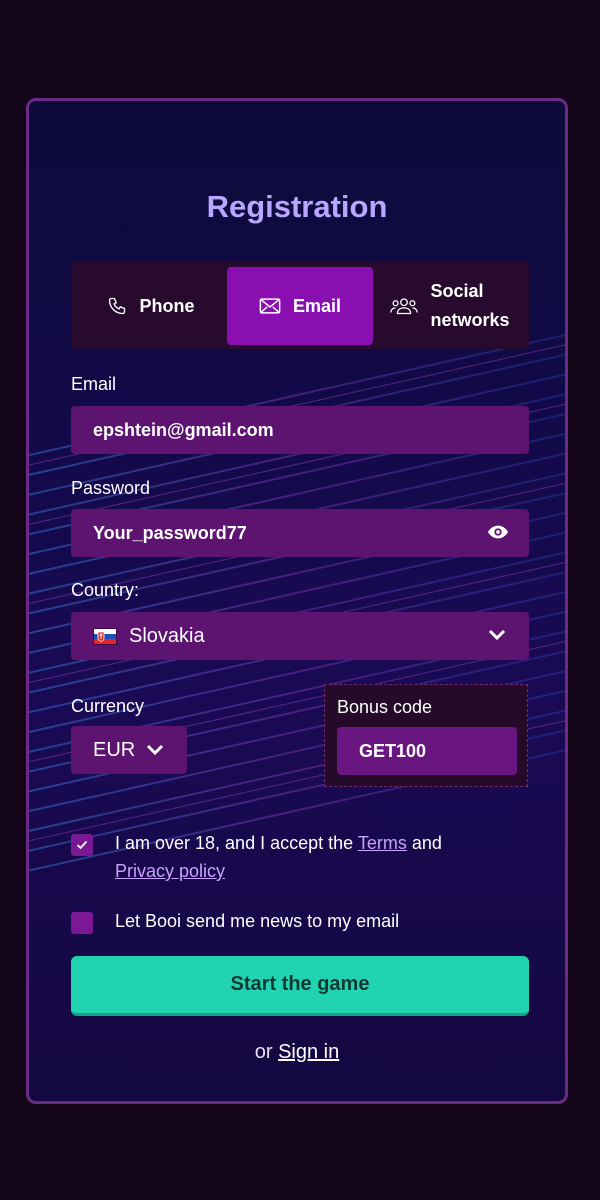 Image resolution: width=600 pixels, height=1200 pixels. What do you see at coordinates (393, 750) in the screenshot?
I see `bonus-code-value: GET100` at bounding box center [393, 750].